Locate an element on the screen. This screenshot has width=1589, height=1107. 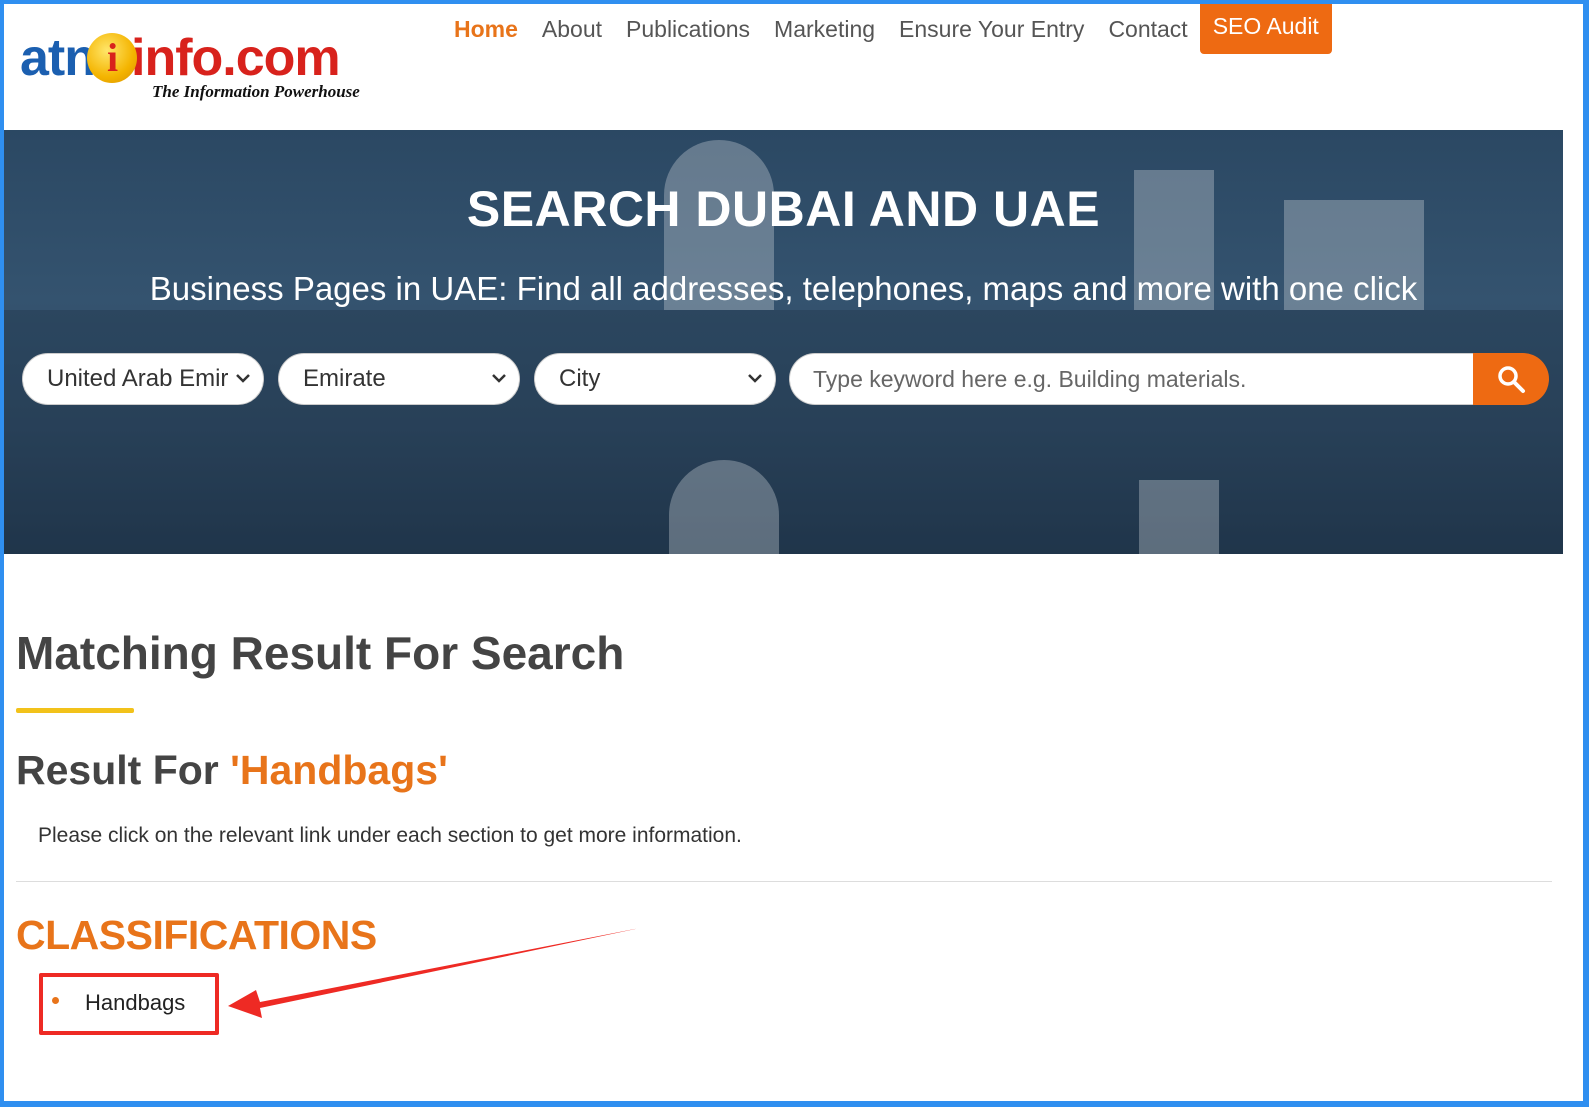
result-heading: Result For 'Handbags' is located at coordinates (232, 770).